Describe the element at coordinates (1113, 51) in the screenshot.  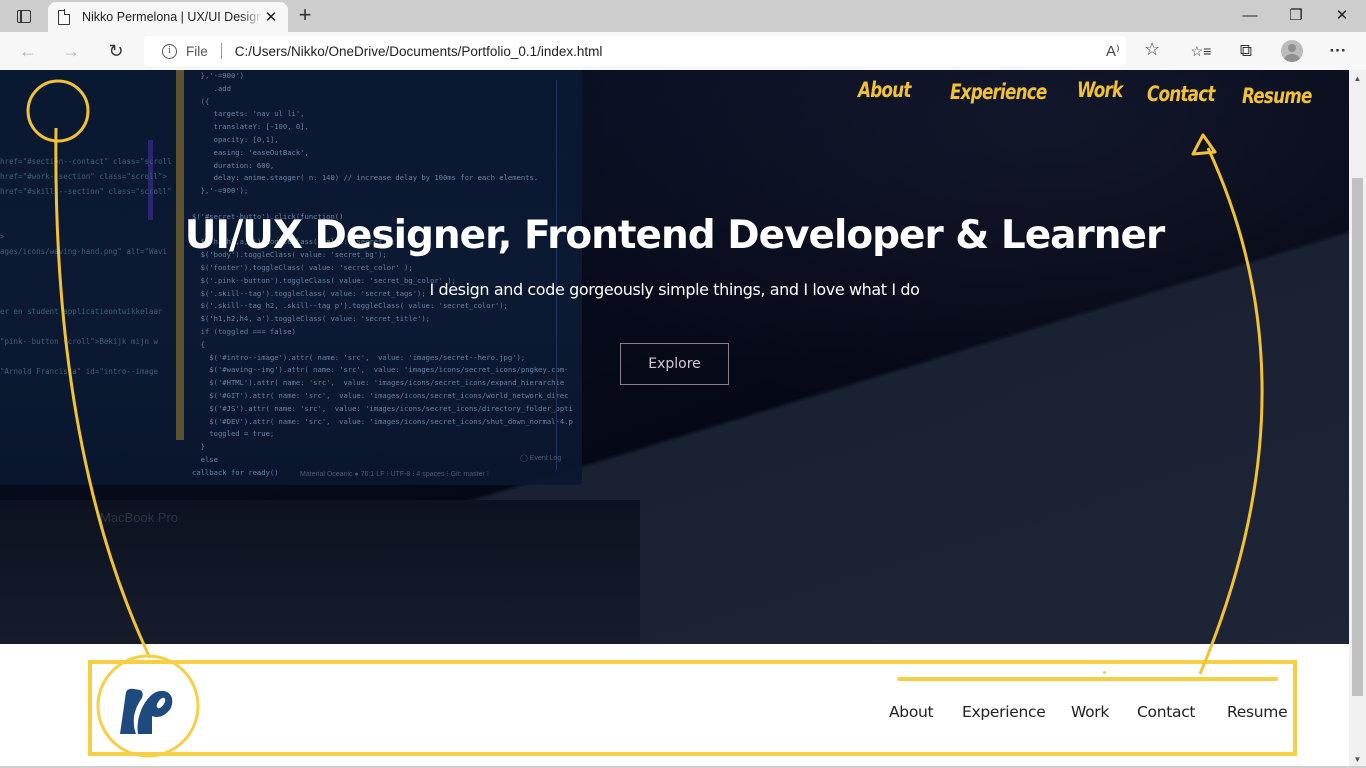
I see `read-aloud-icon: A⁾` at that location.